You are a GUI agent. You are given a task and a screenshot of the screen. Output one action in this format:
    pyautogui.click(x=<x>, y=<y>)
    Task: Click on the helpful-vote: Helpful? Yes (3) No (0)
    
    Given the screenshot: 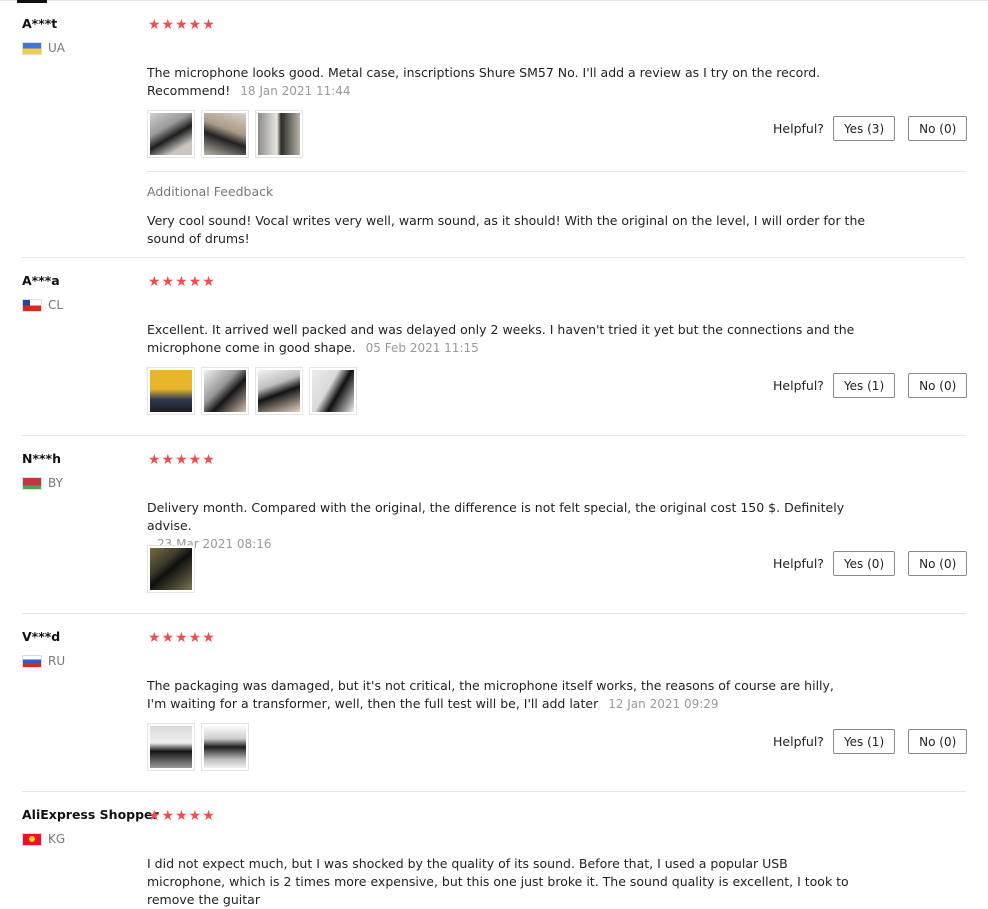 What is the action you would take?
    pyautogui.click(x=870, y=128)
    